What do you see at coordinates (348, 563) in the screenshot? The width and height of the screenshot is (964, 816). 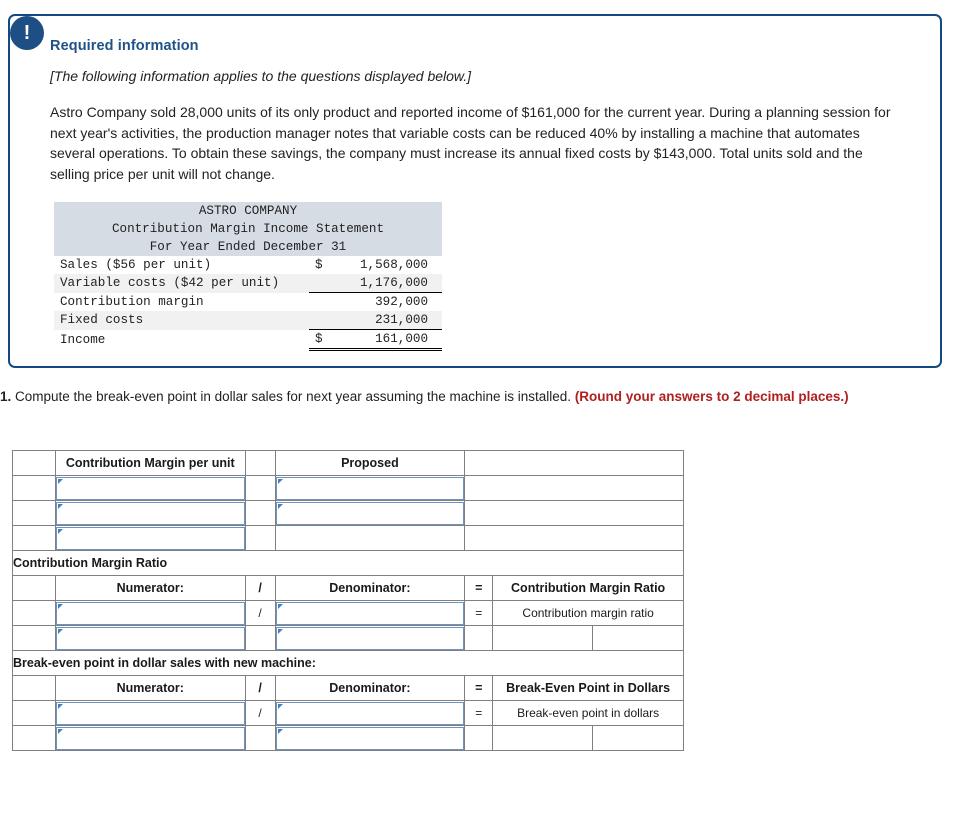 I see `header-contribution-margin-ratio-section: Contribution Margin Ratio` at bounding box center [348, 563].